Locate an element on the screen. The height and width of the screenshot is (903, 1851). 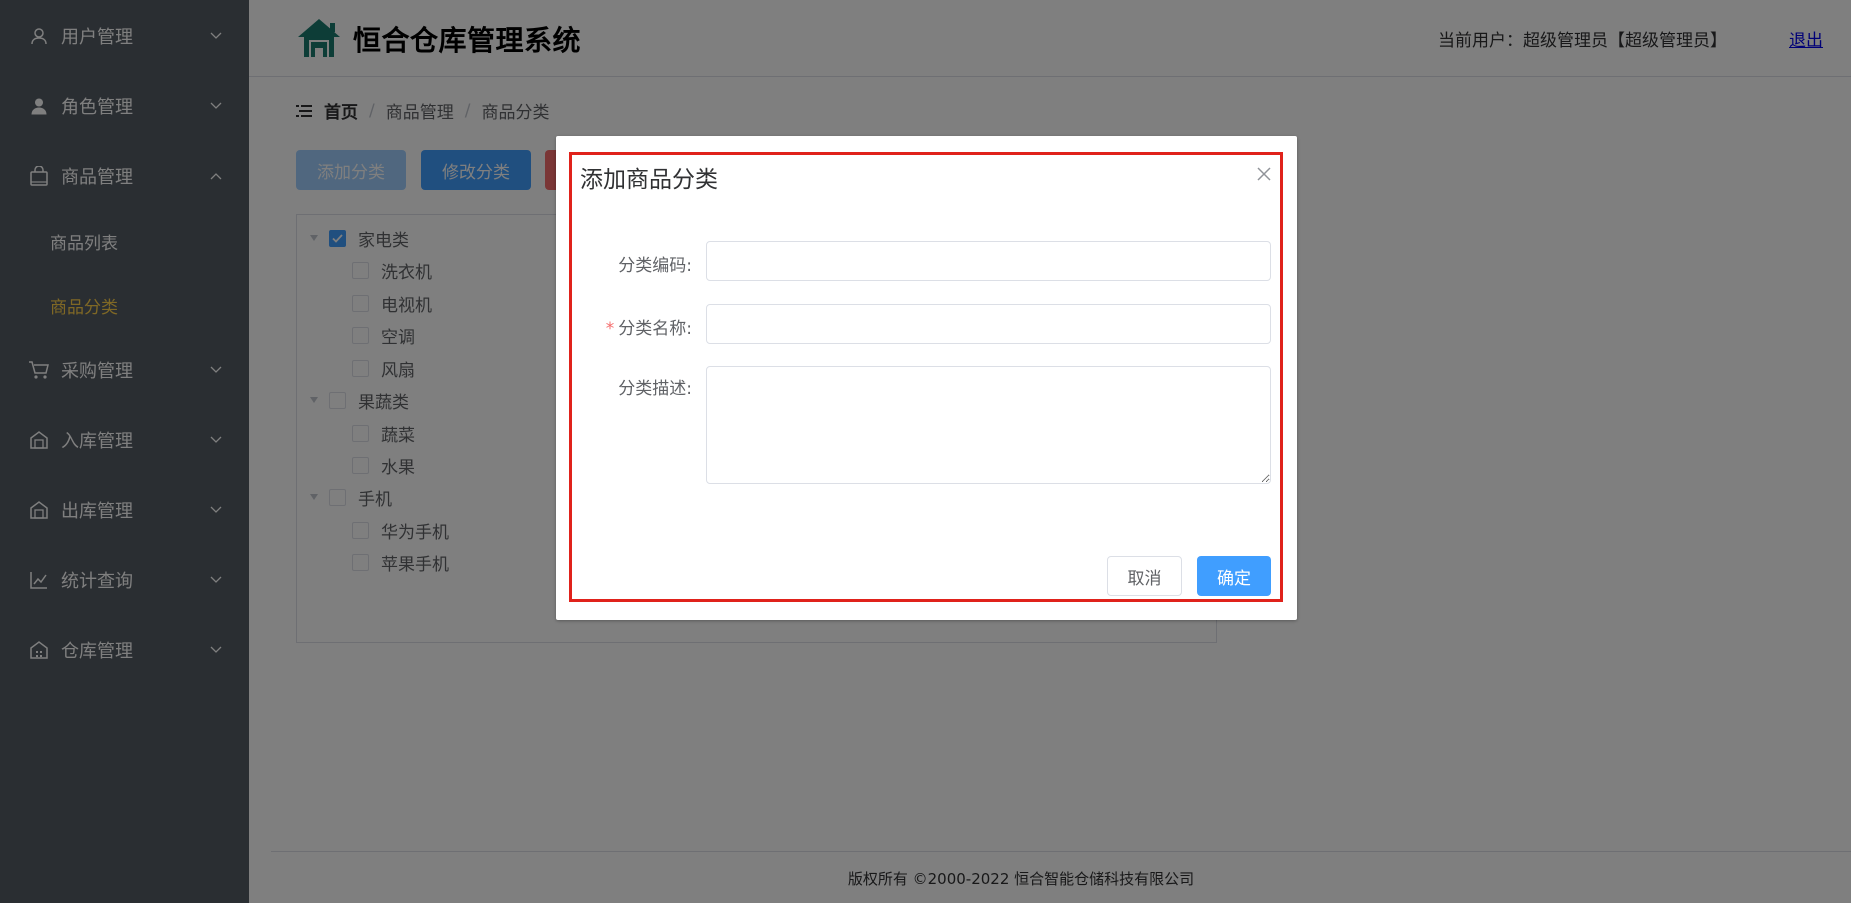
required-mark: * is located at coordinates (610, 329).